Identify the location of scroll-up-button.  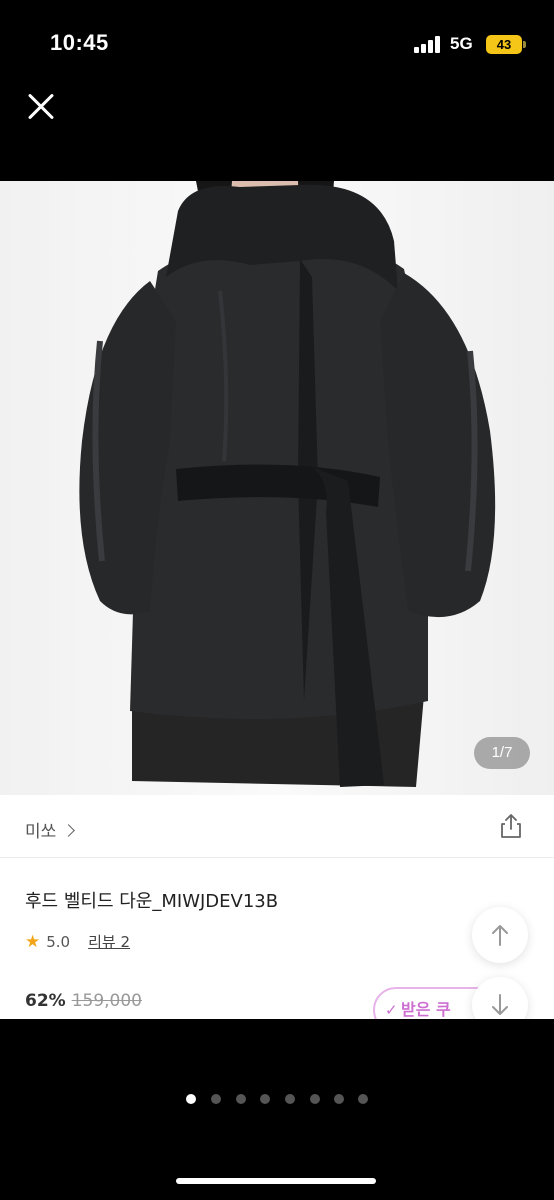
(500, 935).